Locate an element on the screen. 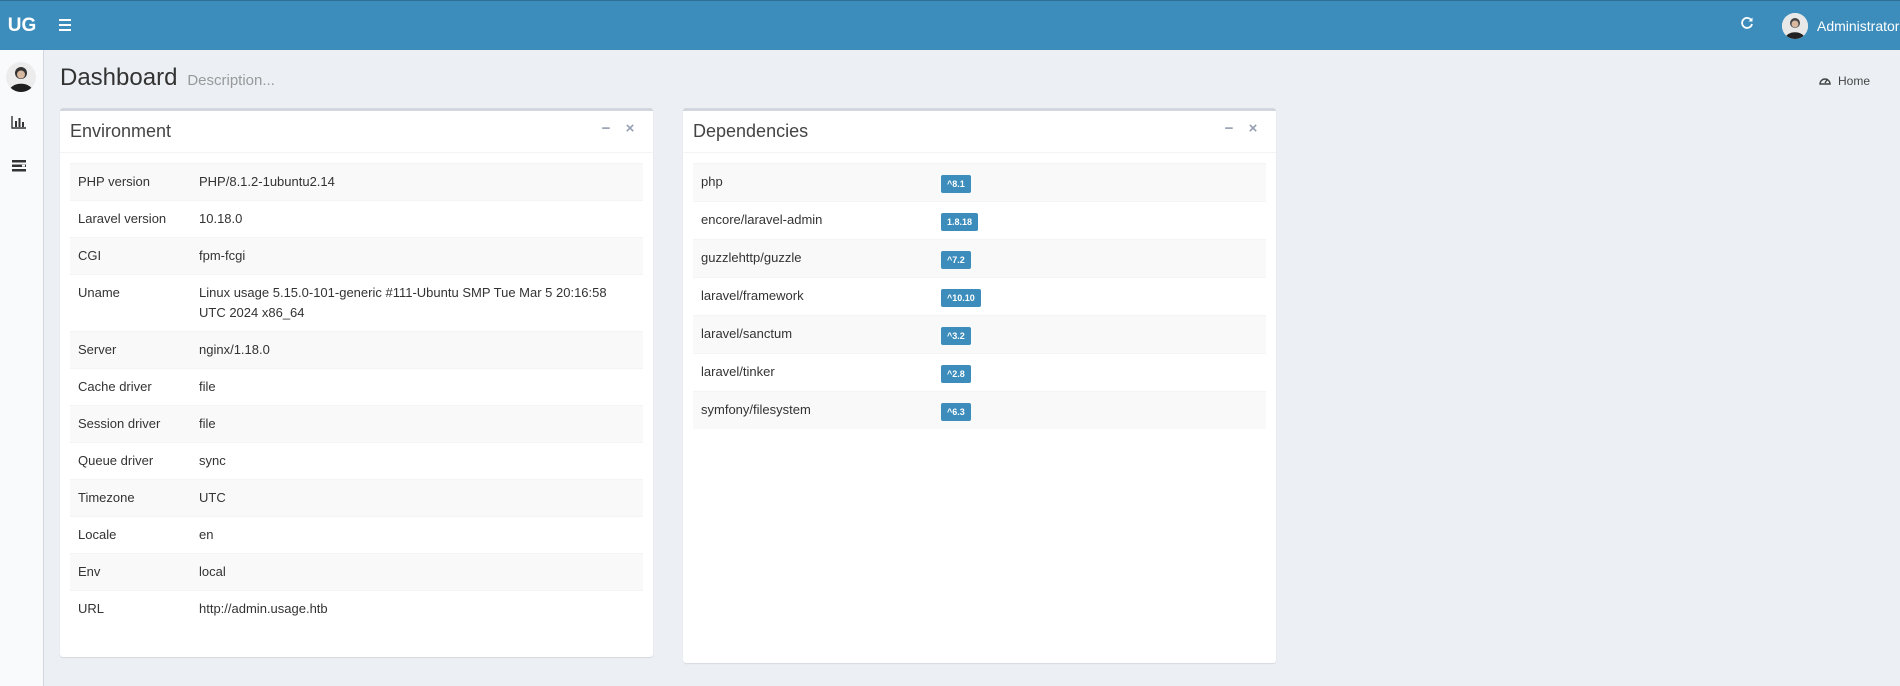 Image resolution: width=1900 pixels, height=686 pixels. table-row: PHP version PHP/8.1.2-1ubuntu2.14 is located at coordinates (356, 182).